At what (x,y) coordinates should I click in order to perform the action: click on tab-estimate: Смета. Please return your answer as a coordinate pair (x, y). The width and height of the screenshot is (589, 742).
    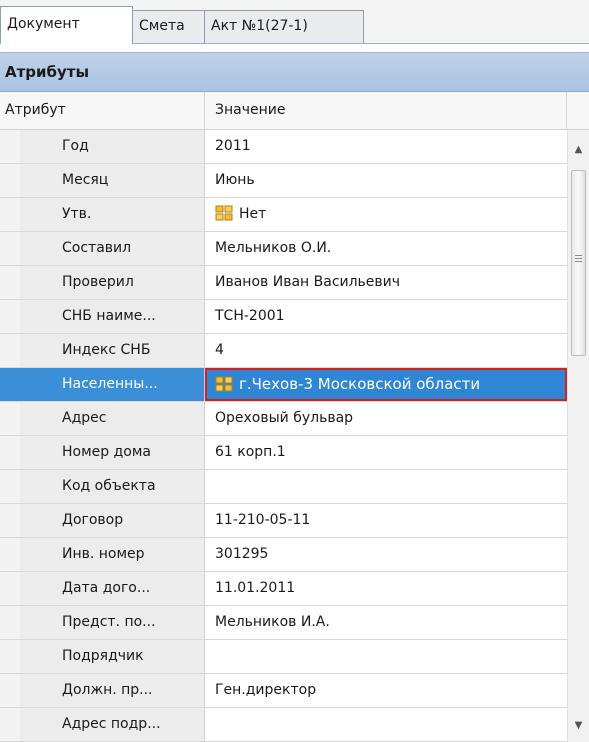
    Looking at the image, I should click on (168, 26).